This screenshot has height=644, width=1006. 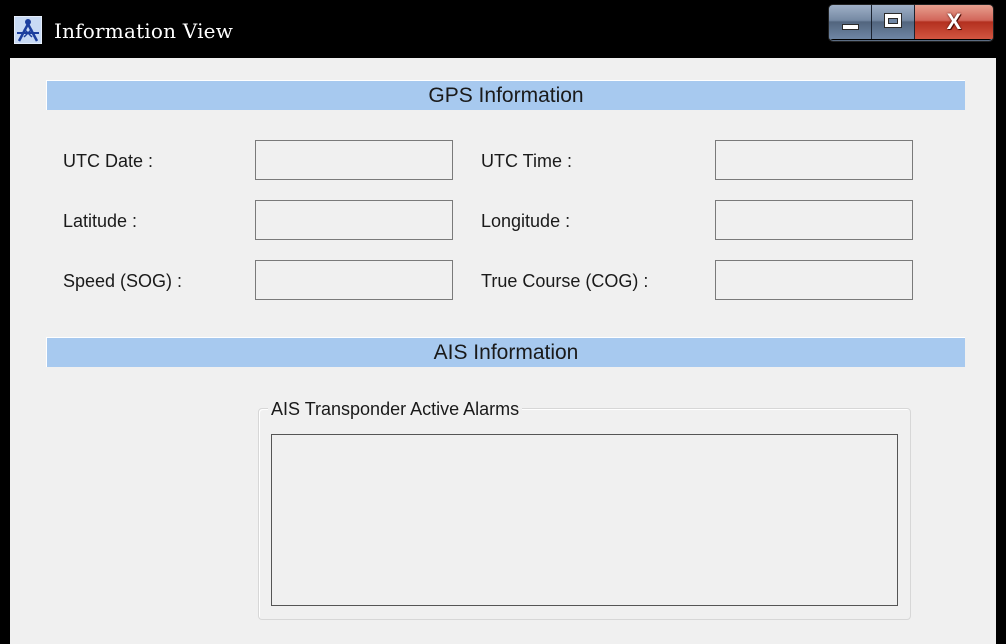 I want to click on gps-section-header: GPS Information, so click(x=505, y=95).